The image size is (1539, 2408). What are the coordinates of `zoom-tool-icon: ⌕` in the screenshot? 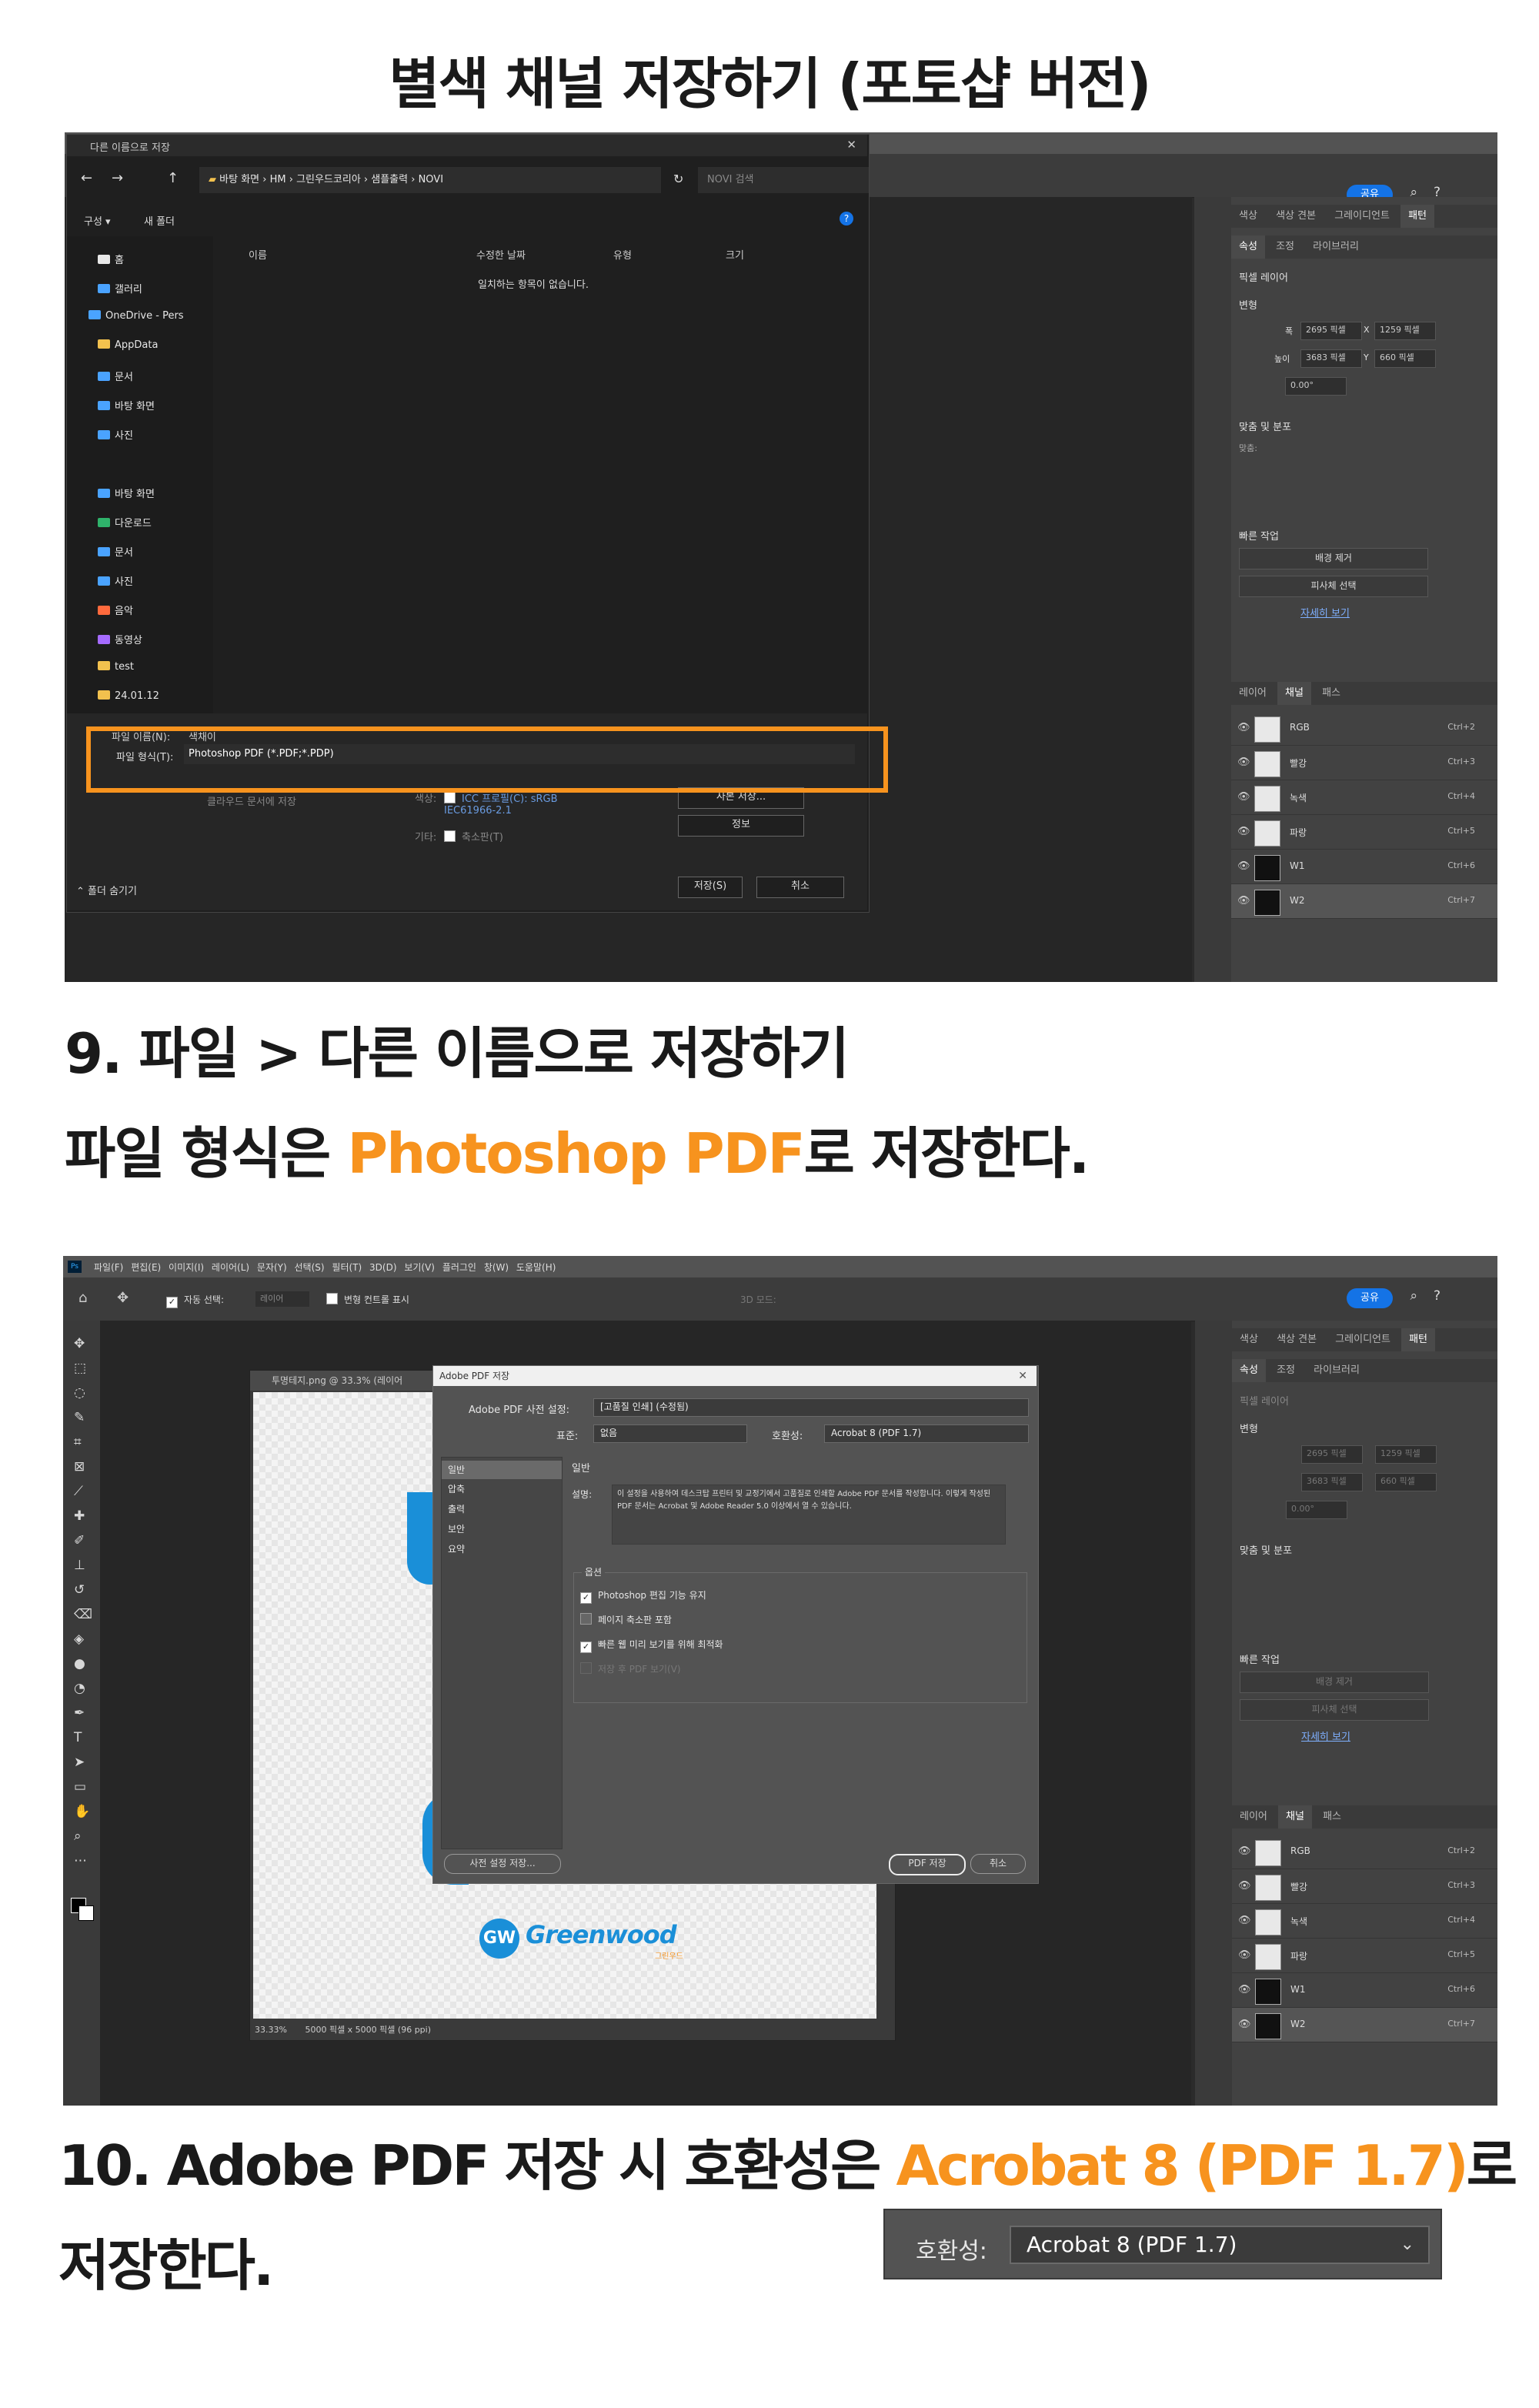 It's located at (78, 1836).